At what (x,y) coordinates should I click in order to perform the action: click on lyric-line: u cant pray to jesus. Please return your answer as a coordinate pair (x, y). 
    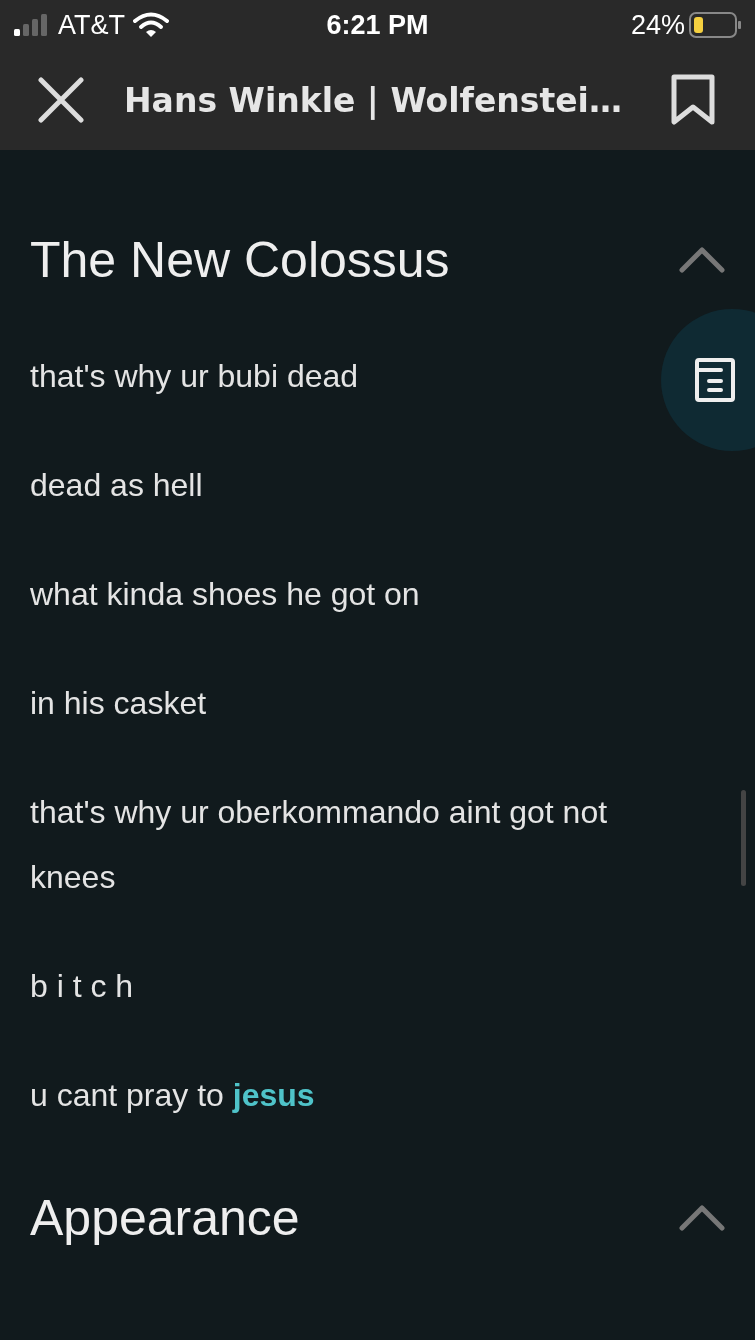
    Looking at the image, I should click on (173, 1095).